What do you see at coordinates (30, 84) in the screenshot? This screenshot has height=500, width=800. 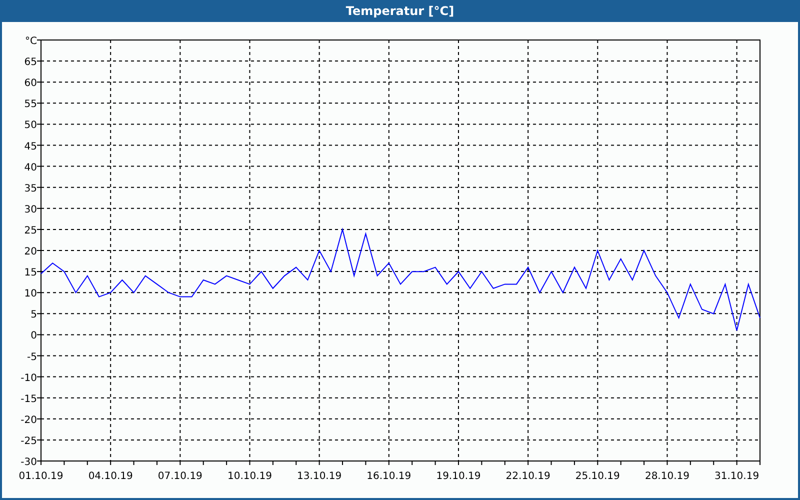 I see `y-axis-label: 60` at bounding box center [30, 84].